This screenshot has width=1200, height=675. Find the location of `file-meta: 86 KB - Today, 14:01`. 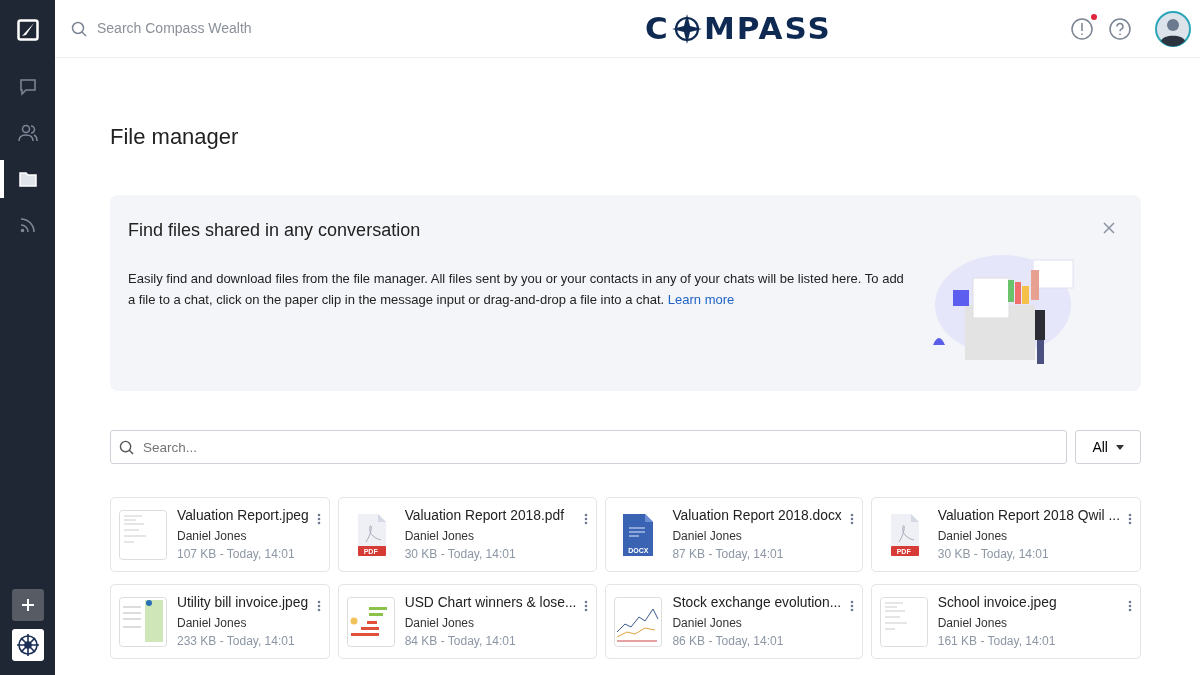

file-meta: 86 KB - Today, 14:01 is located at coordinates (728, 641).